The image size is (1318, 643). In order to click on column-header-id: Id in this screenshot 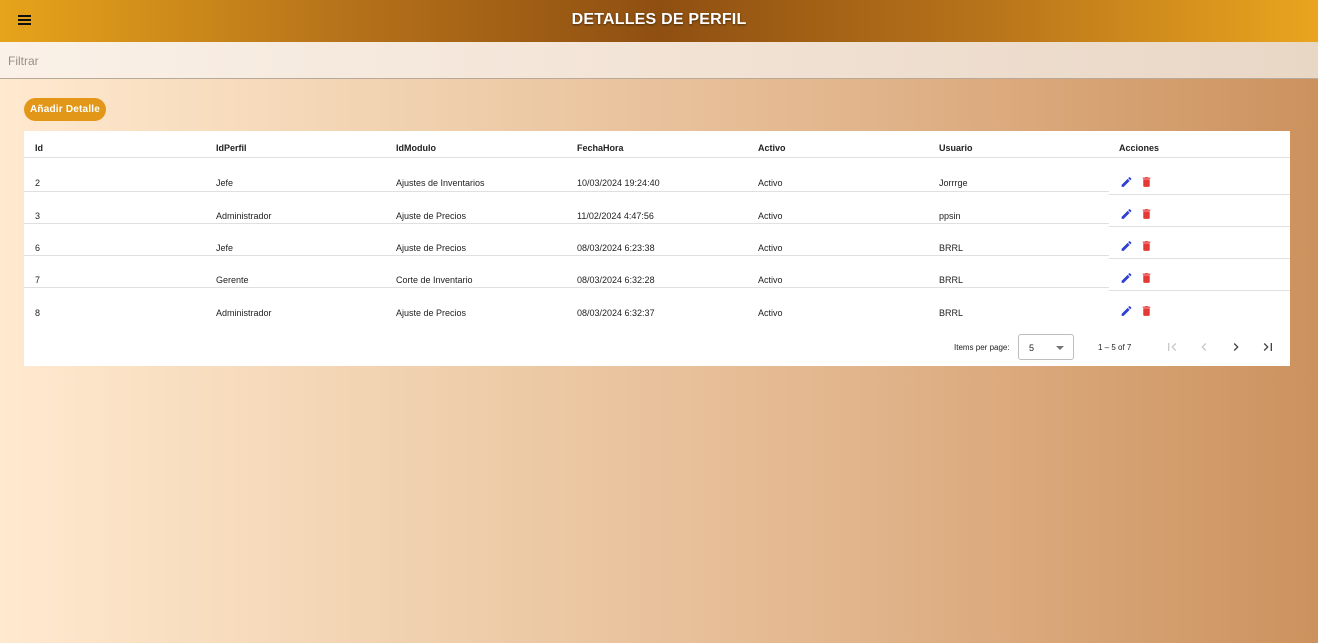, I will do `click(39, 148)`.